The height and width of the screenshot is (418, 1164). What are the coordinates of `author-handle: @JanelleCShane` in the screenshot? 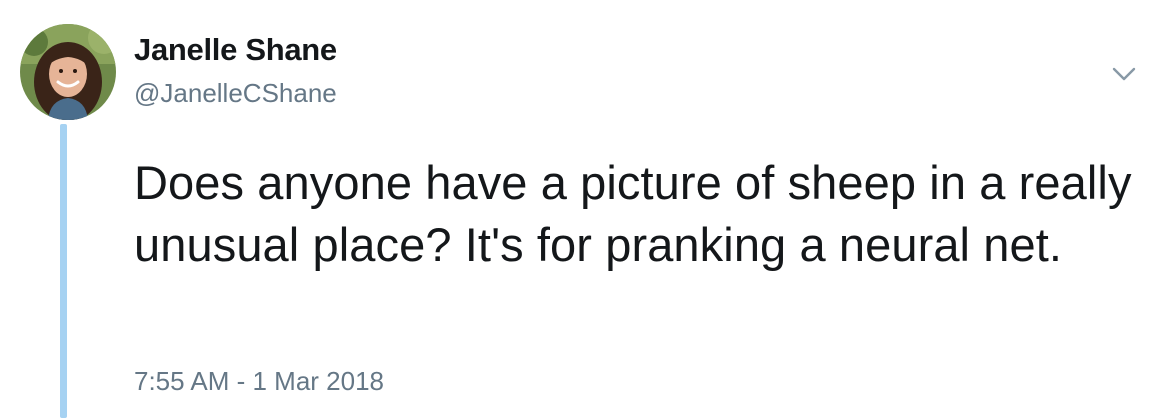 It's located at (235, 93).